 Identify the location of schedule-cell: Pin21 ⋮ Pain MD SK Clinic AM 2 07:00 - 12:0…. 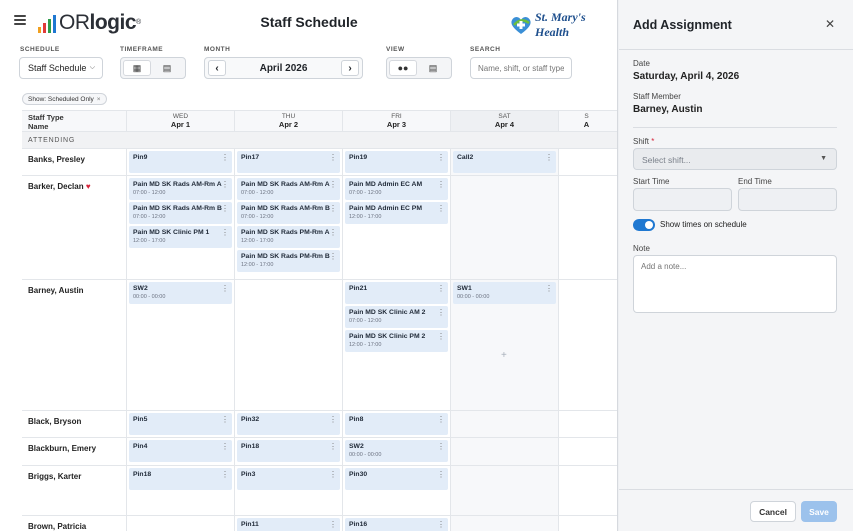
(396, 345).